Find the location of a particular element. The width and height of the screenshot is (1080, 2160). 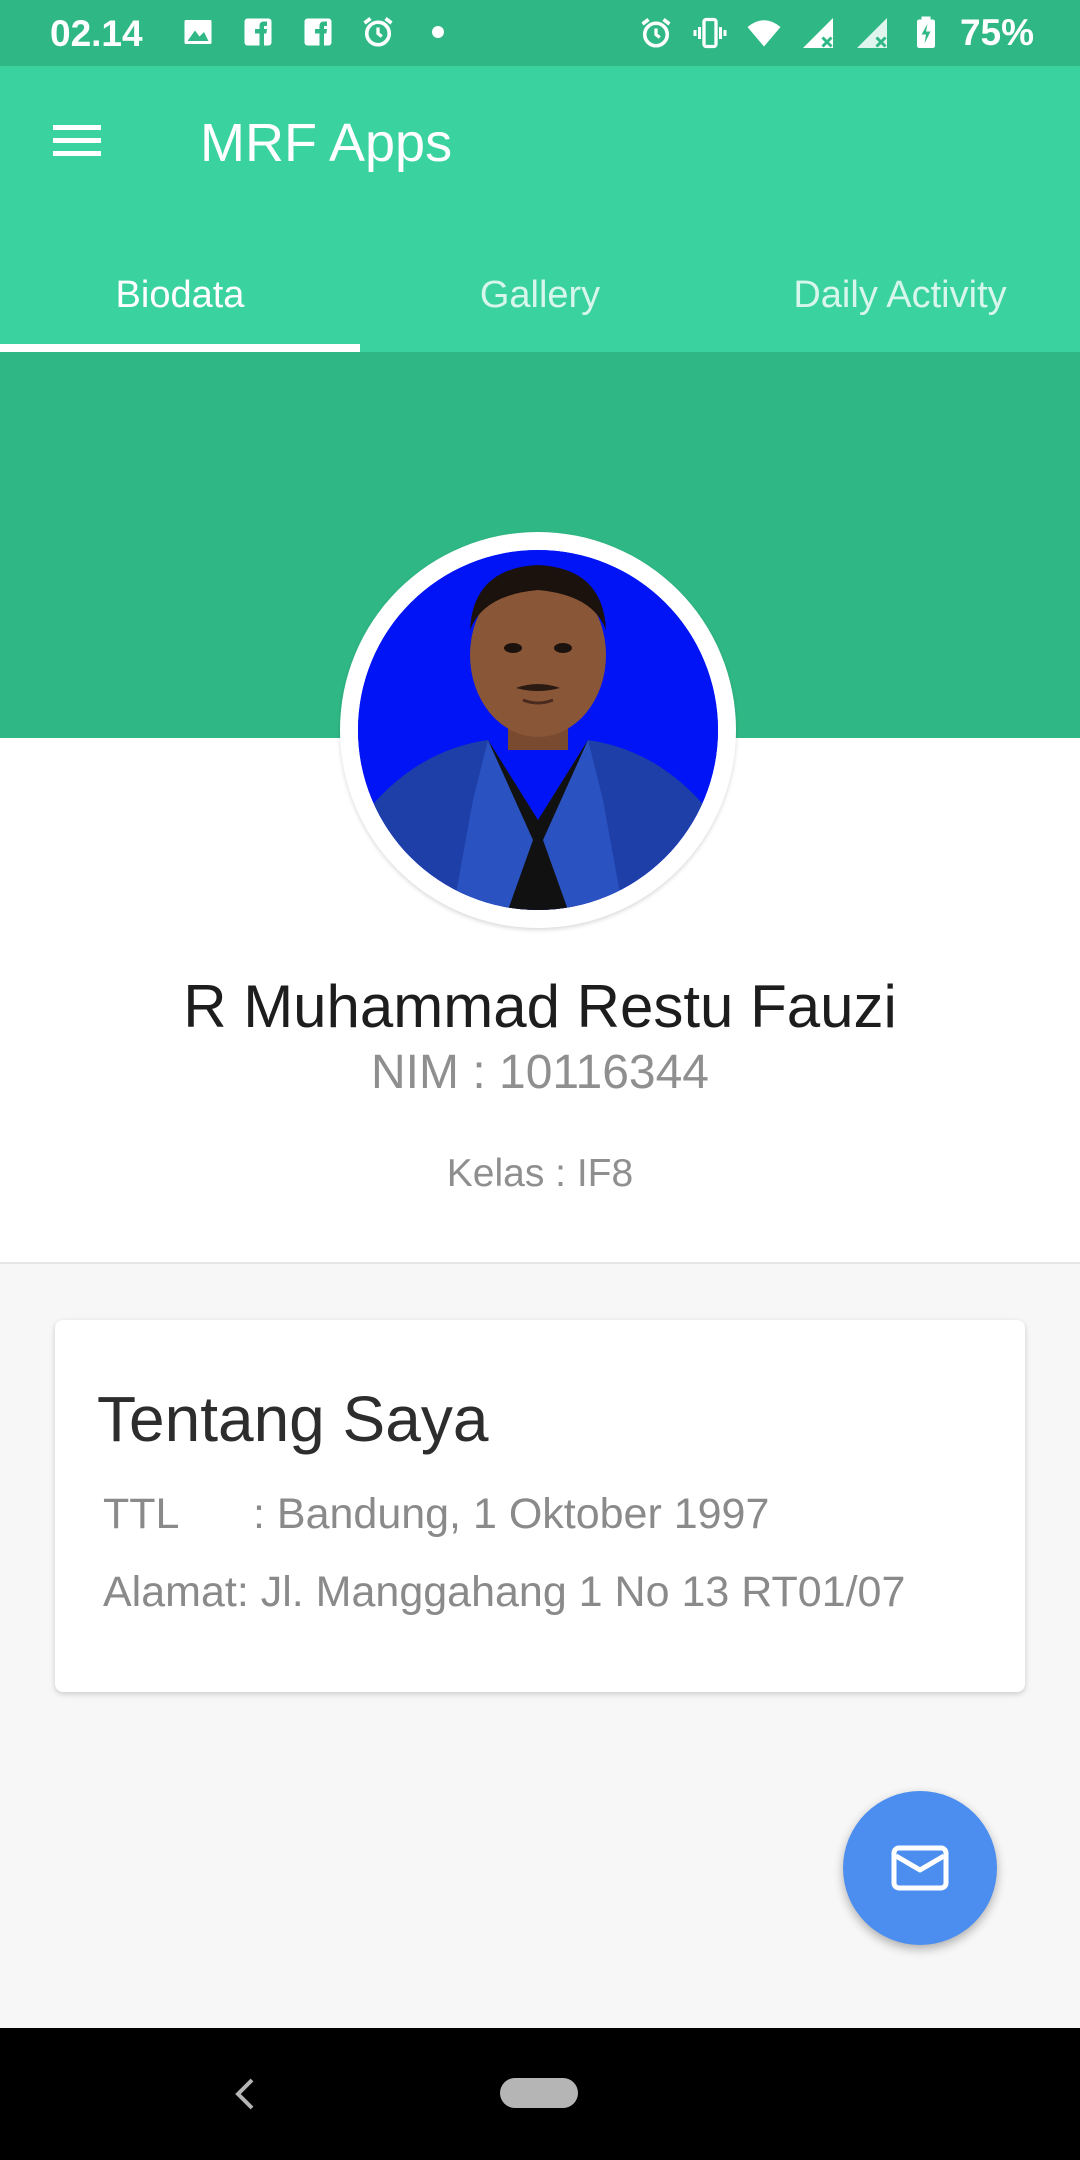

system-icons: 75% is located at coordinates (835, 33).